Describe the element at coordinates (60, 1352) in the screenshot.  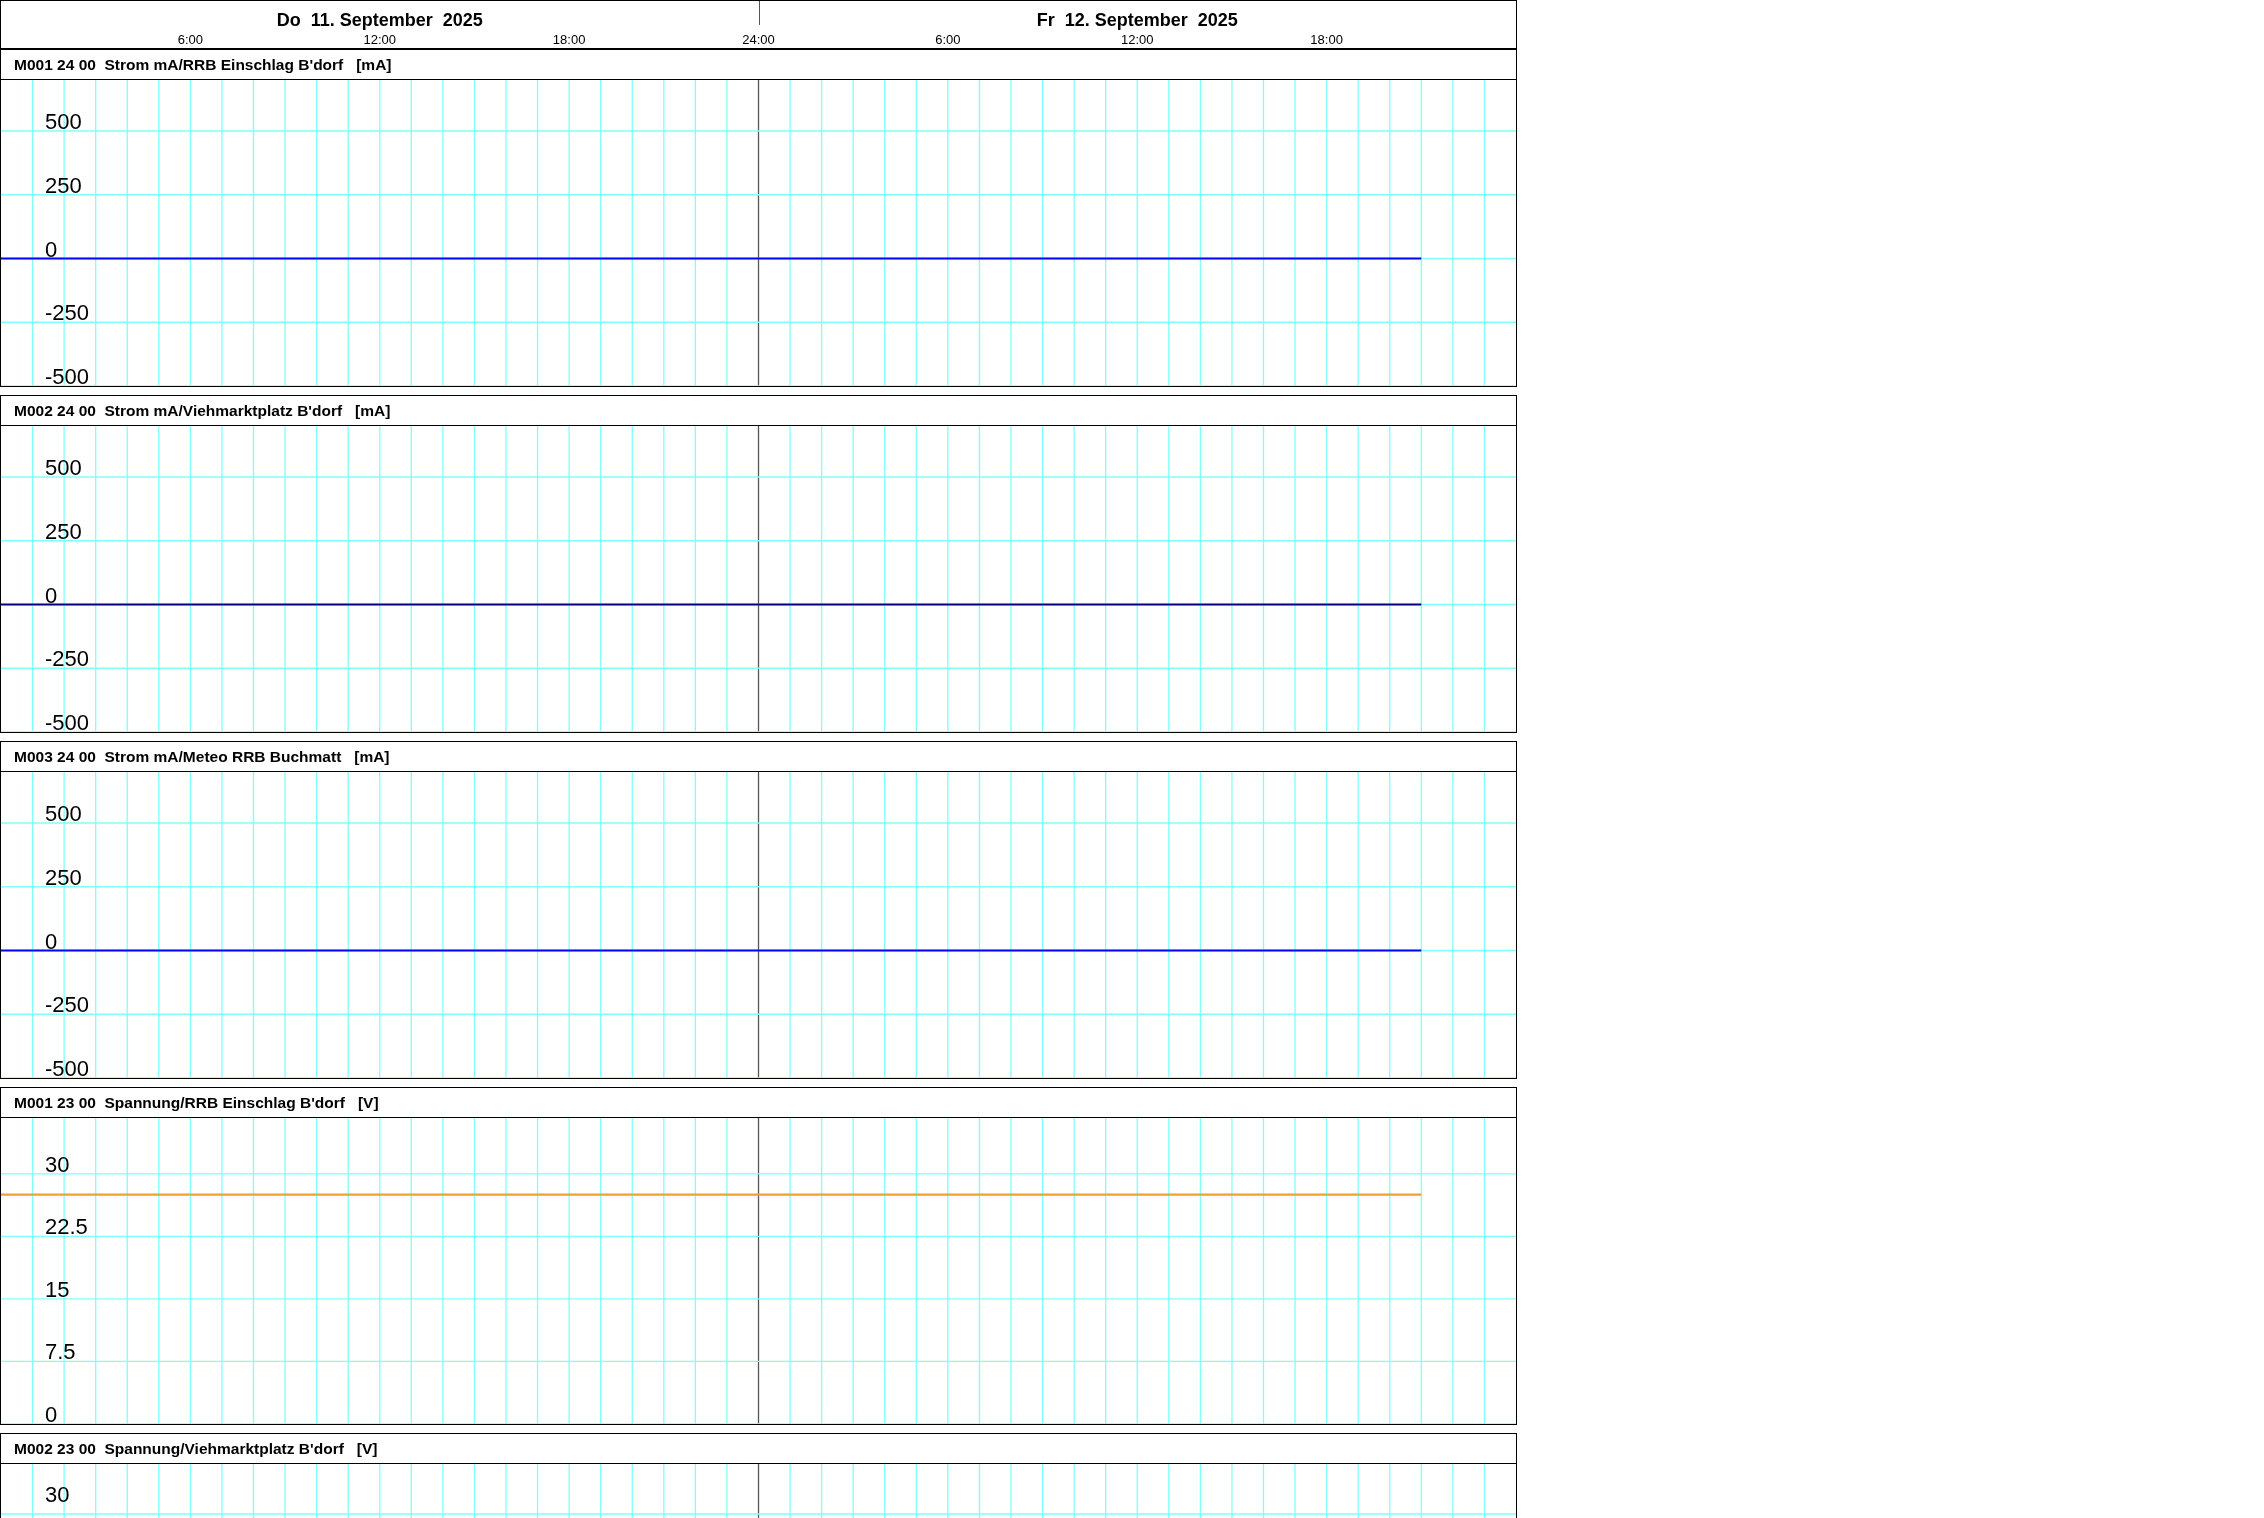
I see `y-tick-label: 7.5` at that location.